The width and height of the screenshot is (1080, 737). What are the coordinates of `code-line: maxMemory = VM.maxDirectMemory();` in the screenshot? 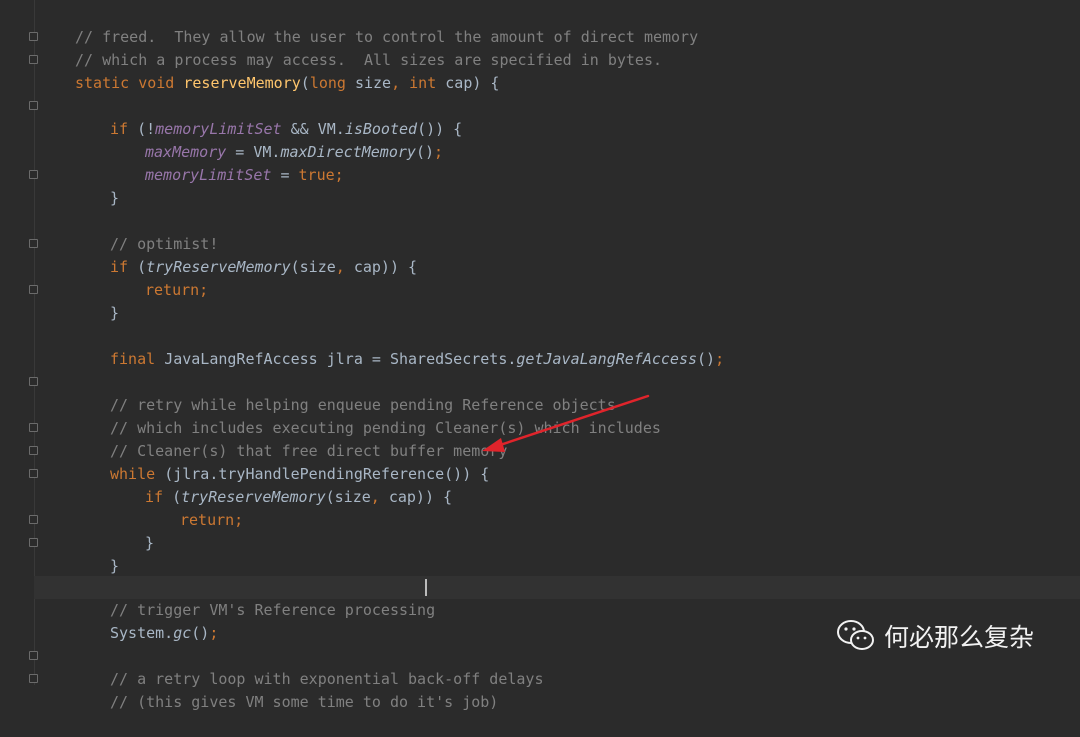 It's located at (294, 152).